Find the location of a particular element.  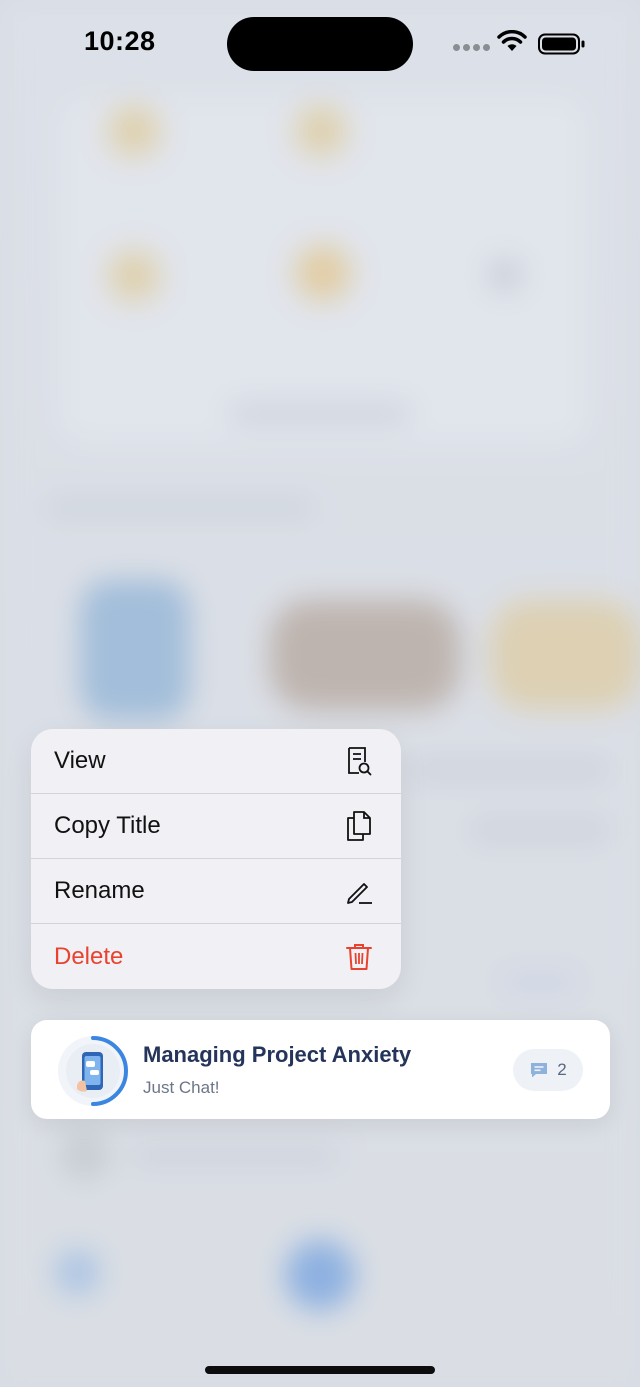

cellular-signal-icon is located at coordinates (471, 47).